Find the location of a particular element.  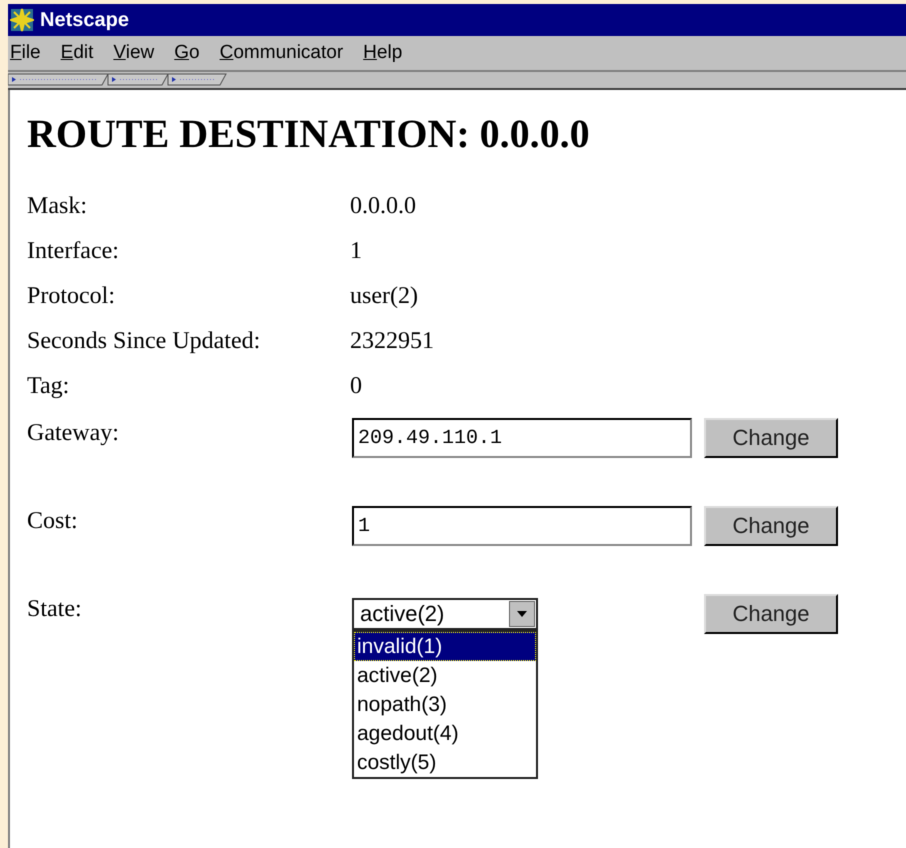

field-label: Seconds Since Updated: is located at coordinates (144, 341).